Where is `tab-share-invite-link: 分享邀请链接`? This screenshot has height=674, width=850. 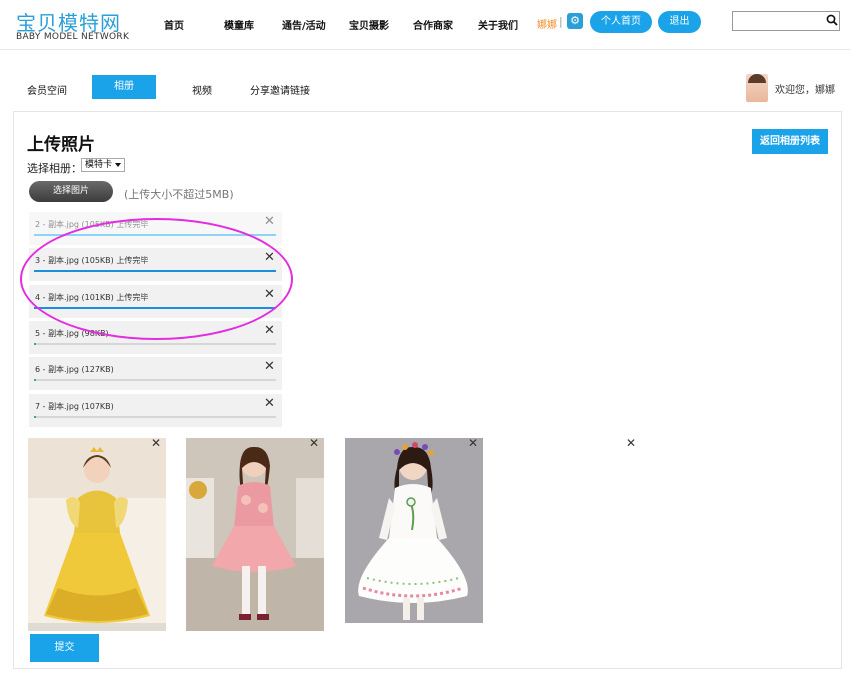 tab-share-invite-link: 分享邀请链接 is located at coordinates (280, 89).